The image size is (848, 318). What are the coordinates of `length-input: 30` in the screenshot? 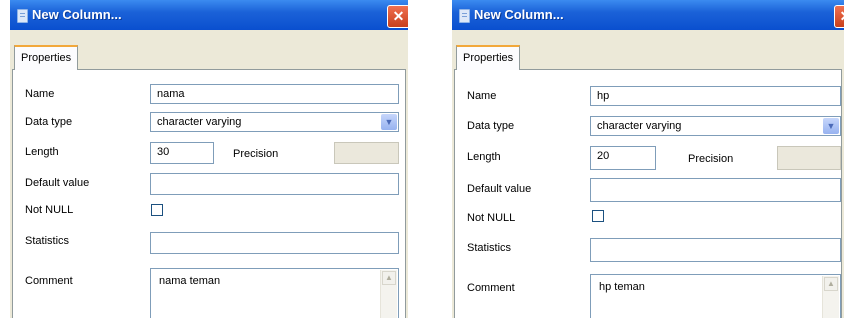 It's located at (182, 153).